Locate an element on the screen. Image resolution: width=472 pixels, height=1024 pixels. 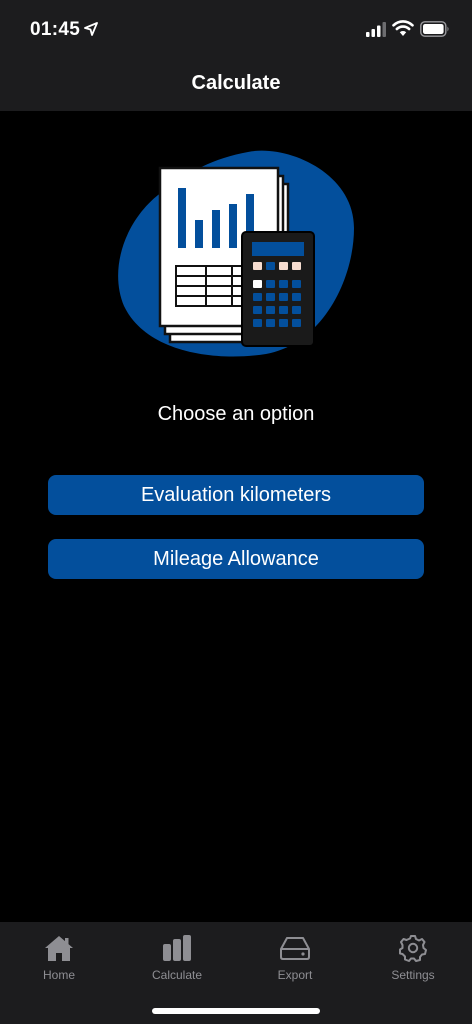
tab-calculate: Calculate is located at coordinates (177, 957).